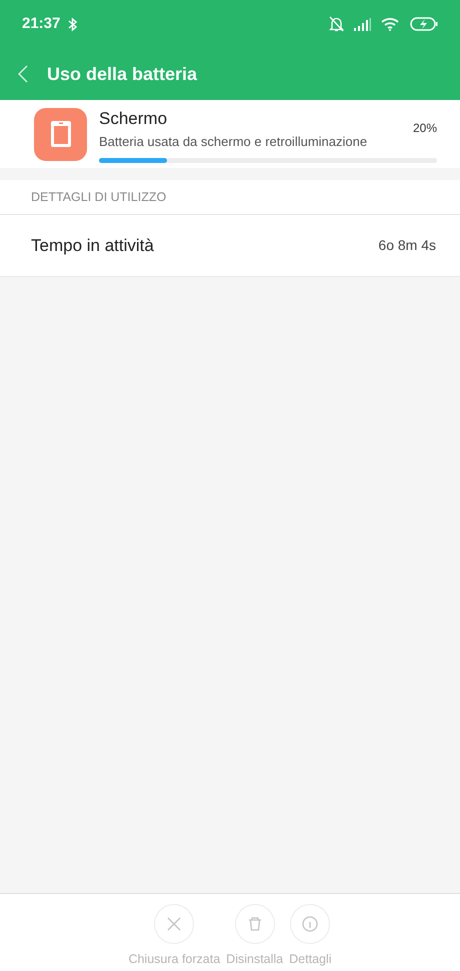  I want to click on app-description: Batteria usata da schermo e retroilluminazione, so click(233, 142).